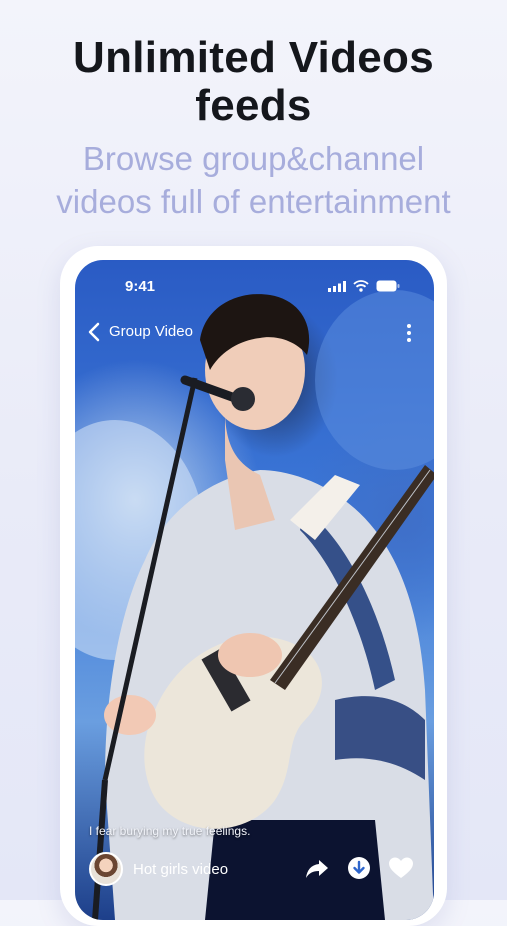 The width and height of the screenshot is (507, 926). What do you see at coordinates (388, 286) in the screenshot?
I see `battery-icon` at bounding box center [388, 286].